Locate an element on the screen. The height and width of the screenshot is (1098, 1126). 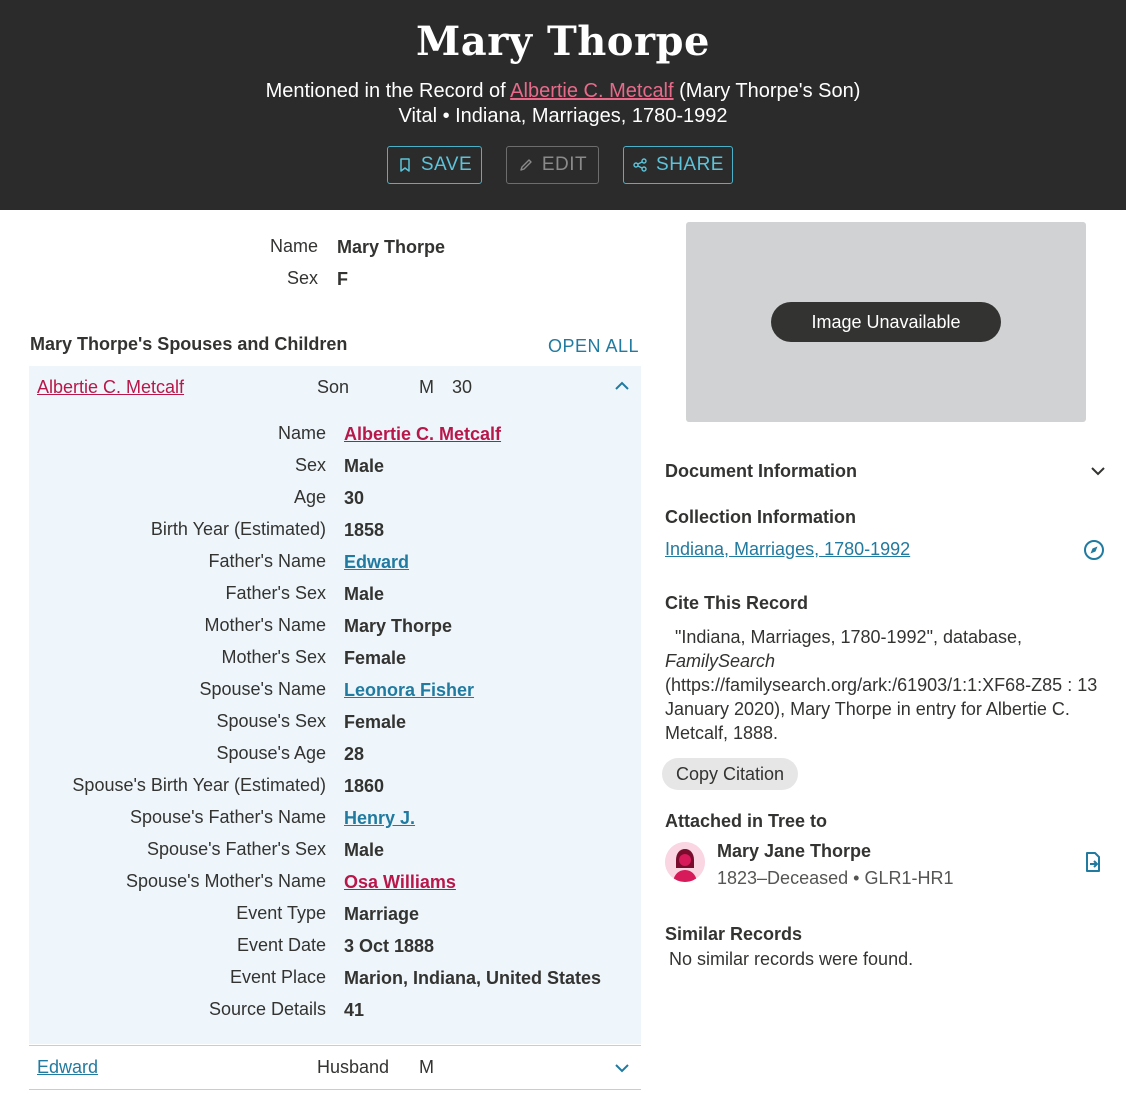
detail-label: Name is located at coordinates (301, 433).